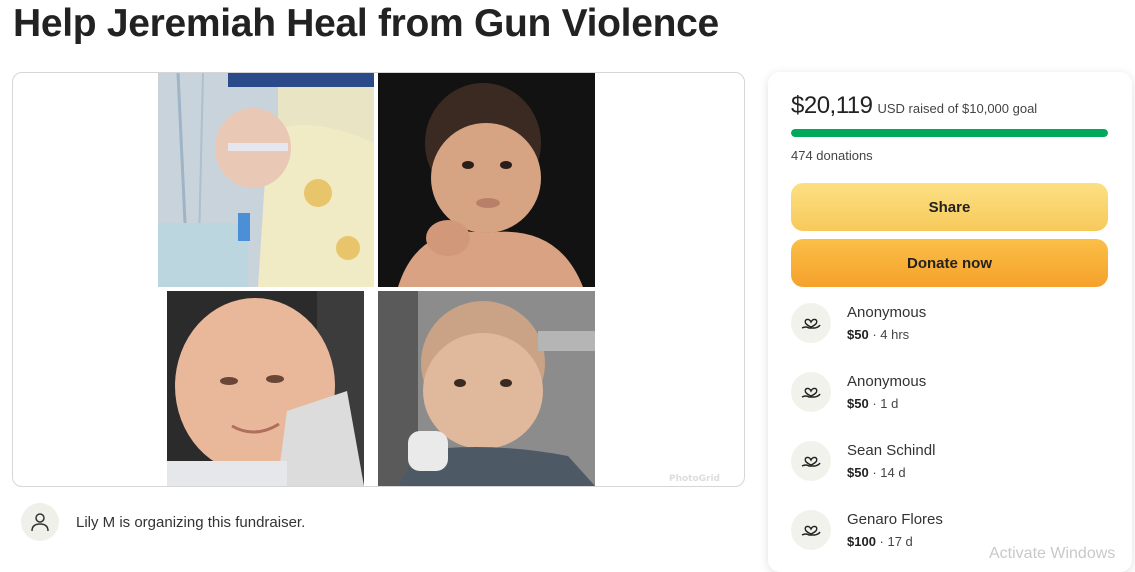 This screenshot has width=1135, height=572. Describe the element at coordinates (486, 388) in the screenshot. I see `photo-baby-carseat` at that location.